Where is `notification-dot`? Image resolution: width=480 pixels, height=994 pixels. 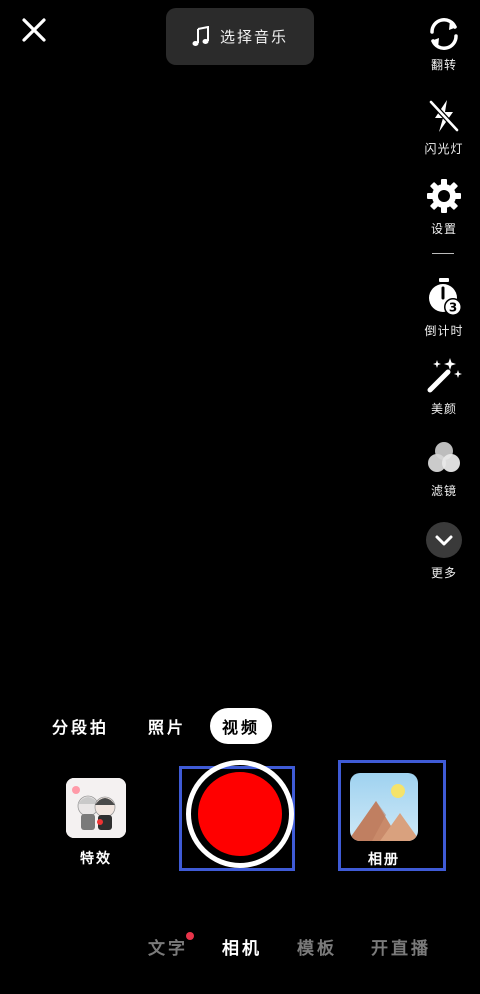
notification-dot is located at coordinates (190, 936).